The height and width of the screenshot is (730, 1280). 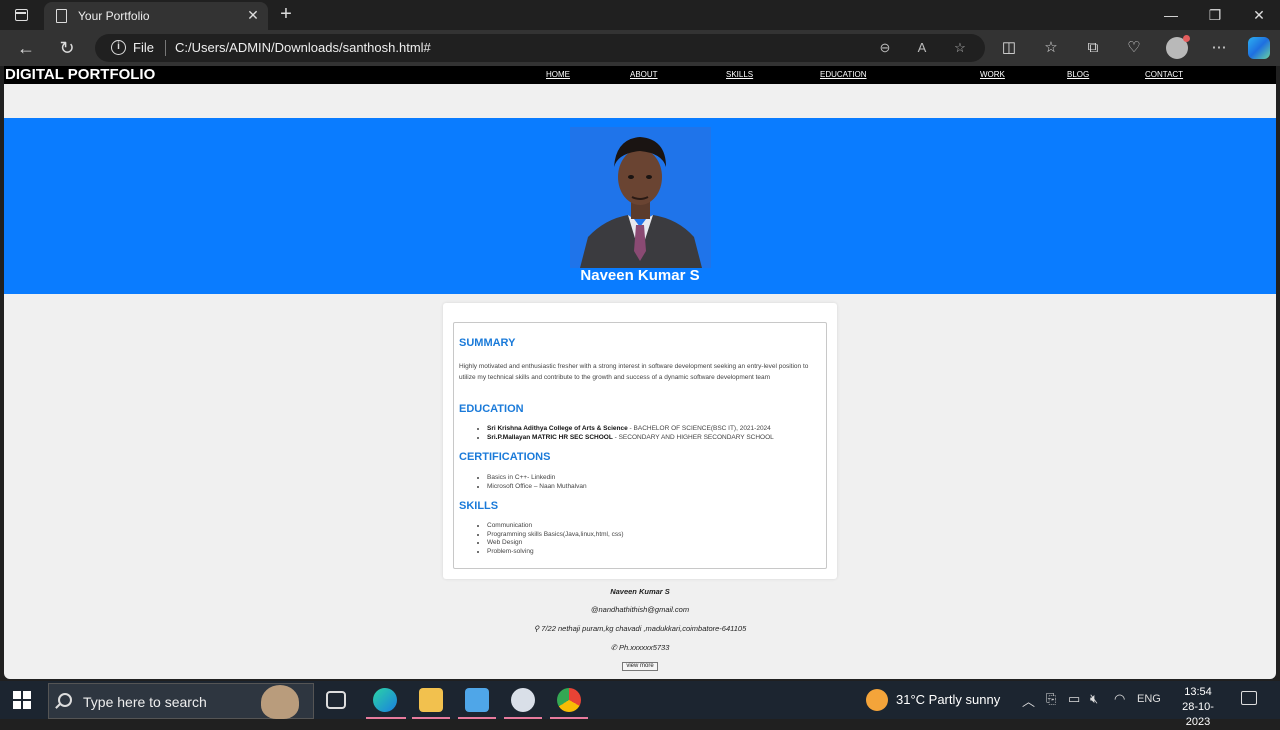 What do you see at coordinates (1093, 48) in the screenshot?
I see `collections-icon: ⧉` at bounding box center [1093, 48].